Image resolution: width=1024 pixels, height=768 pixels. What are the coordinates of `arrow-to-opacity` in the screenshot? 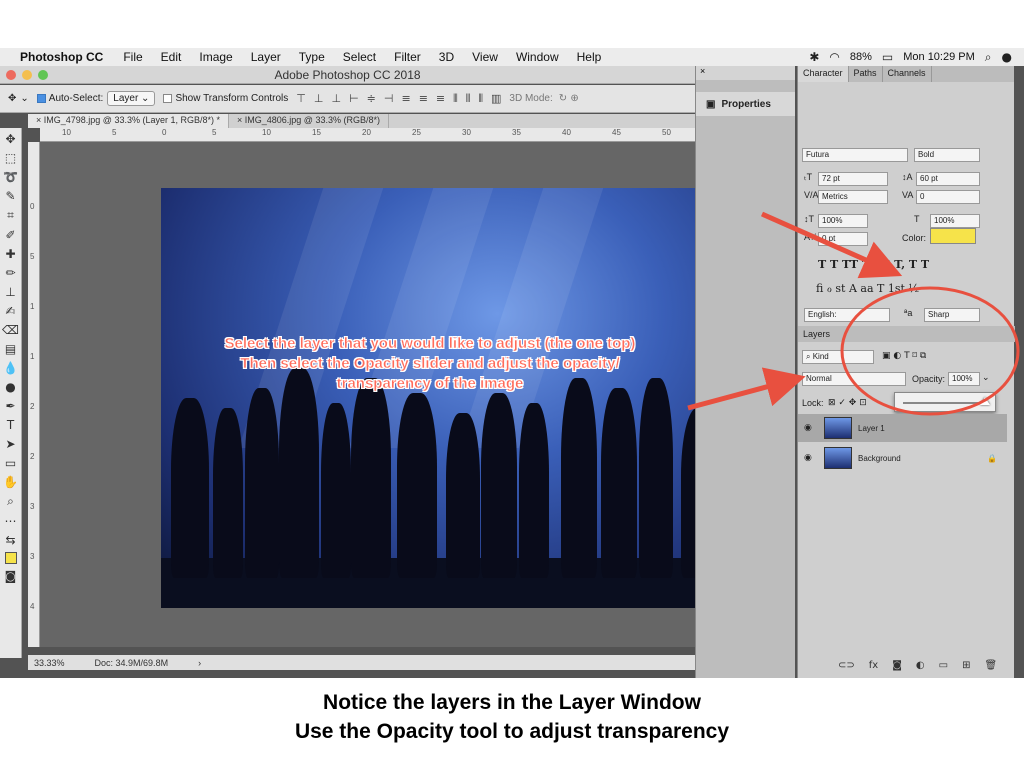 It's located at (831, 245).